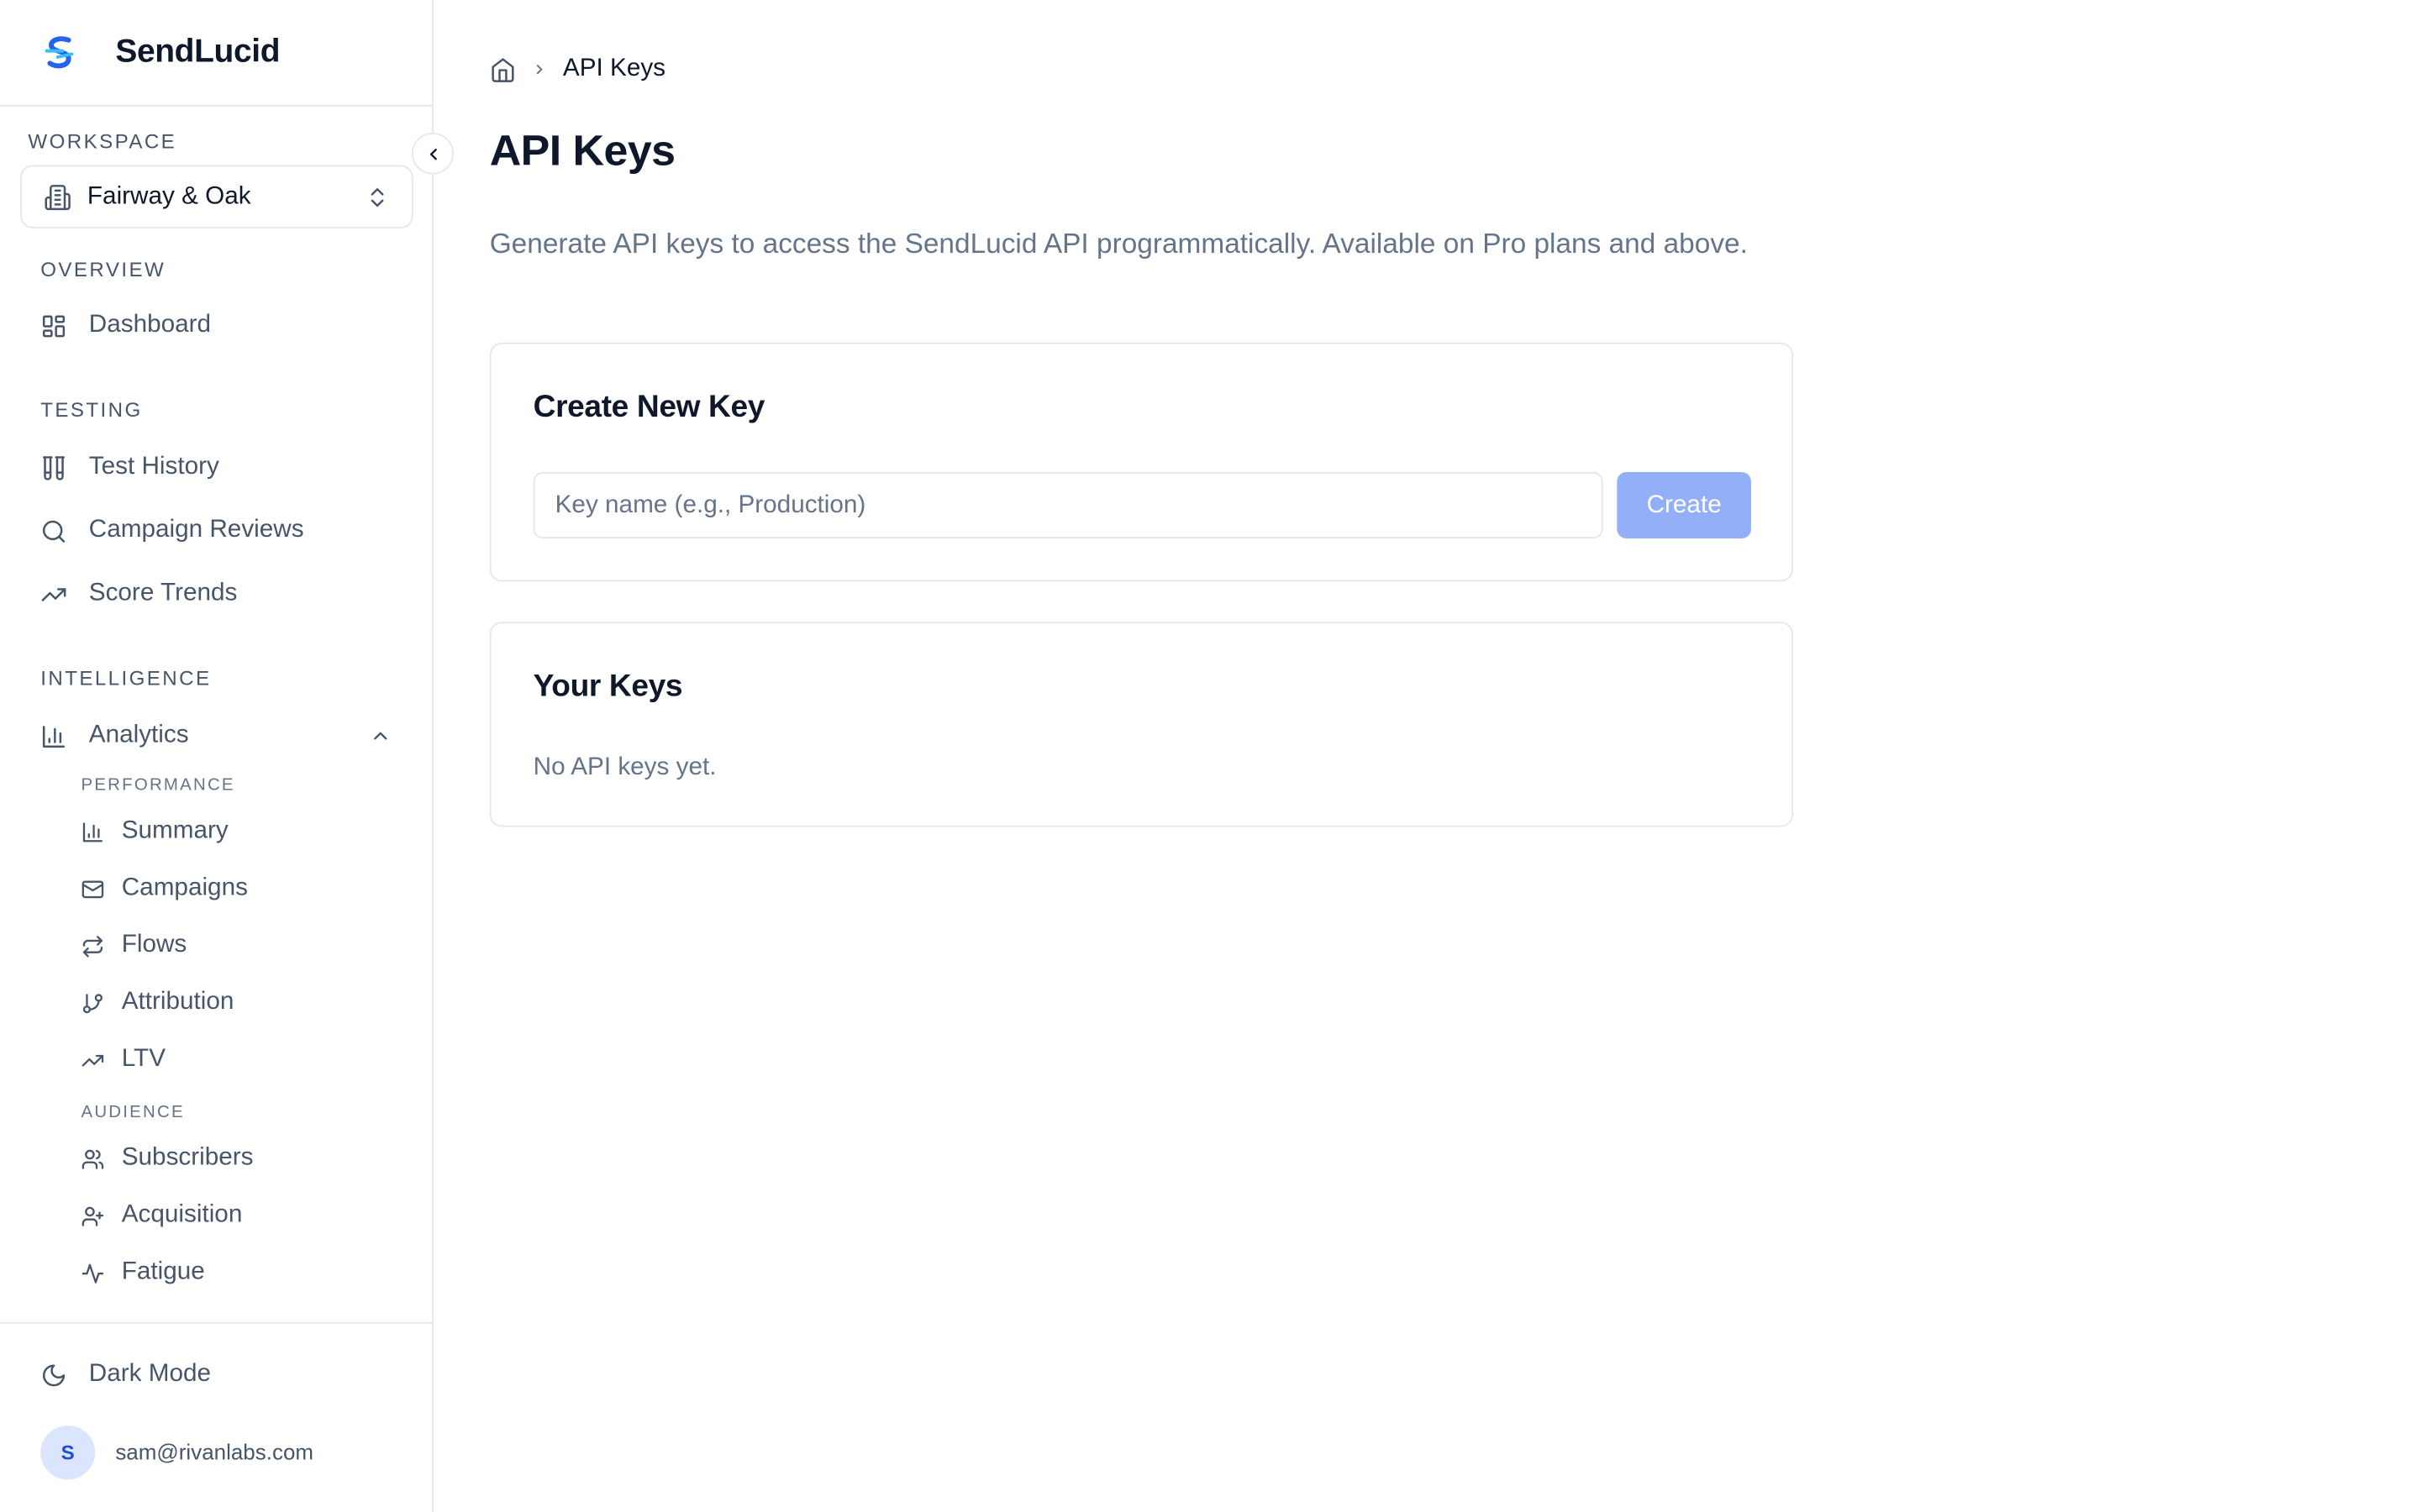  What do you see at coordinates (625, 767) in the screenshot?
I see `empty-keys-message: No API keys yet.` at bounding box center [625, 767].